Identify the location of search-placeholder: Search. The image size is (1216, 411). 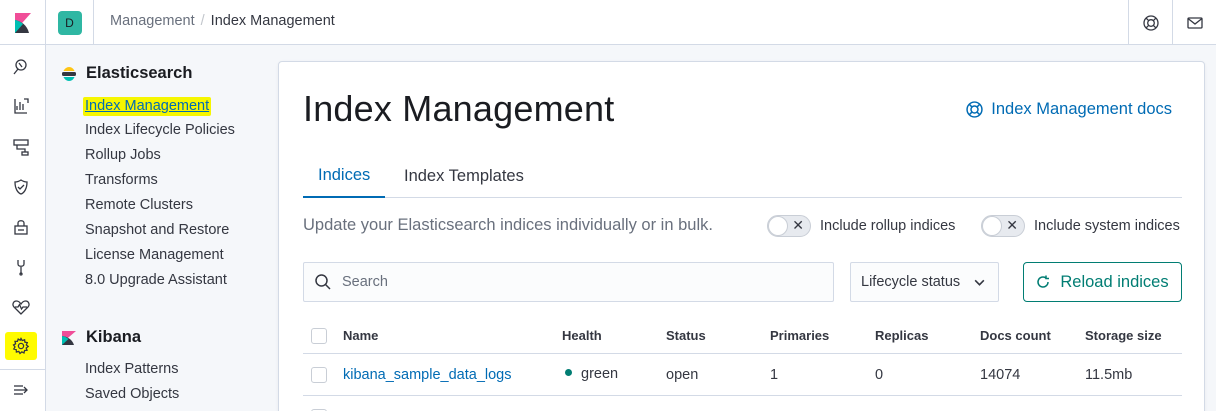
(365, 282).